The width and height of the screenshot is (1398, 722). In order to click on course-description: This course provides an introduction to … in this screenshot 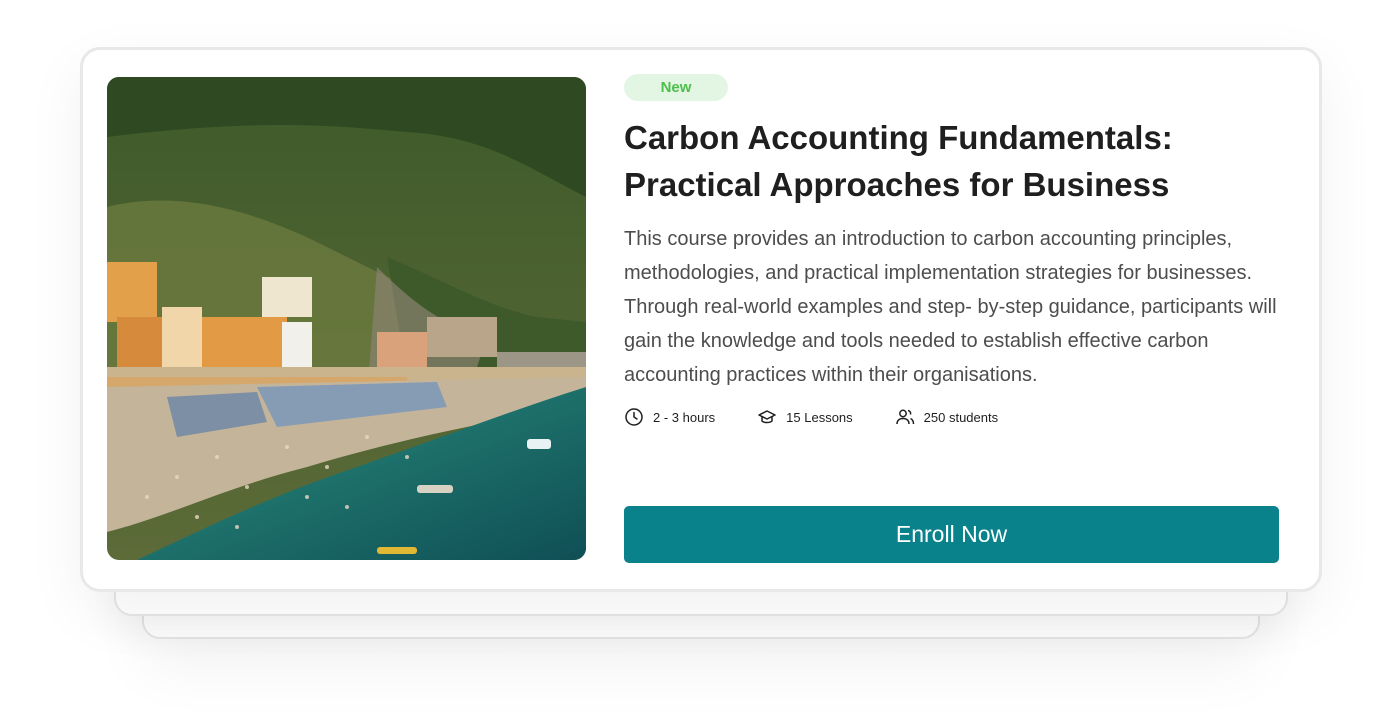, I will do `click(950, 307)`.